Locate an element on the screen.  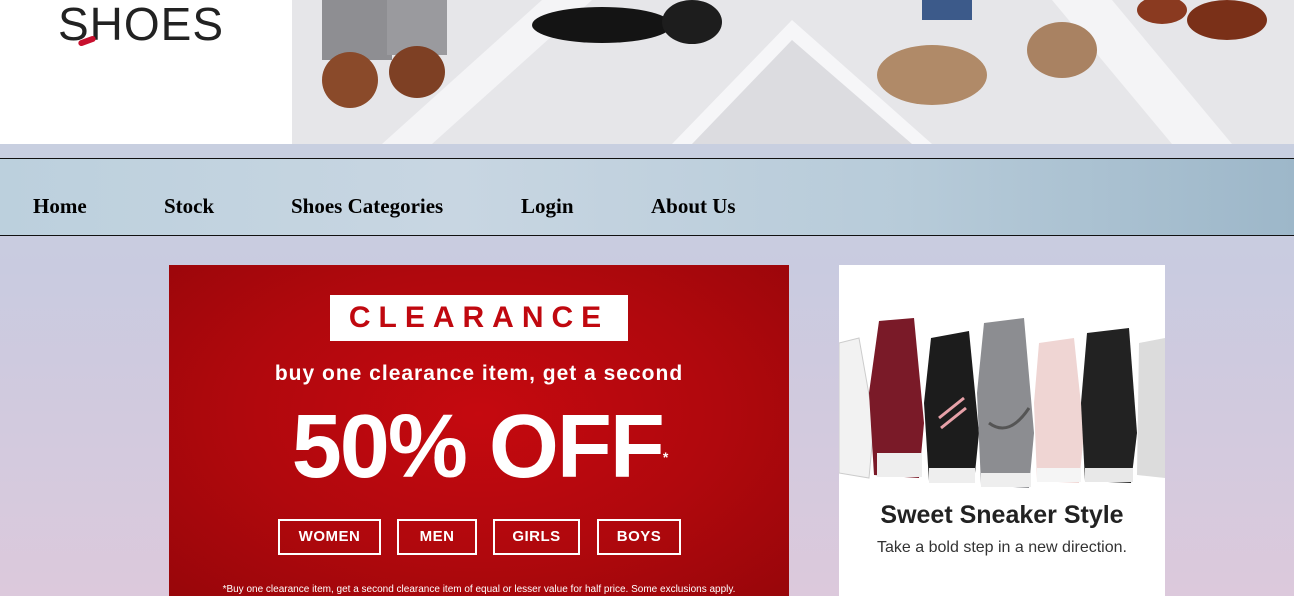
men-button: MEN is located at coordinates (437, 537).